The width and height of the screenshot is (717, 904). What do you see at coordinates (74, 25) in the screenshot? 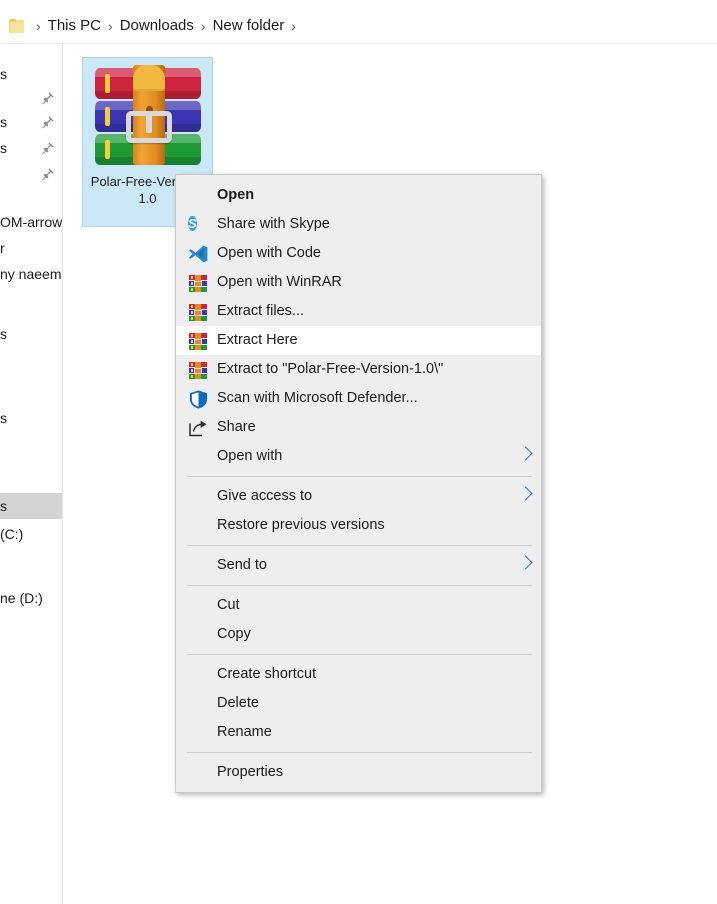
I see `breadcrumb-item-this-pc: This PC` at bounding box center [74, 25].